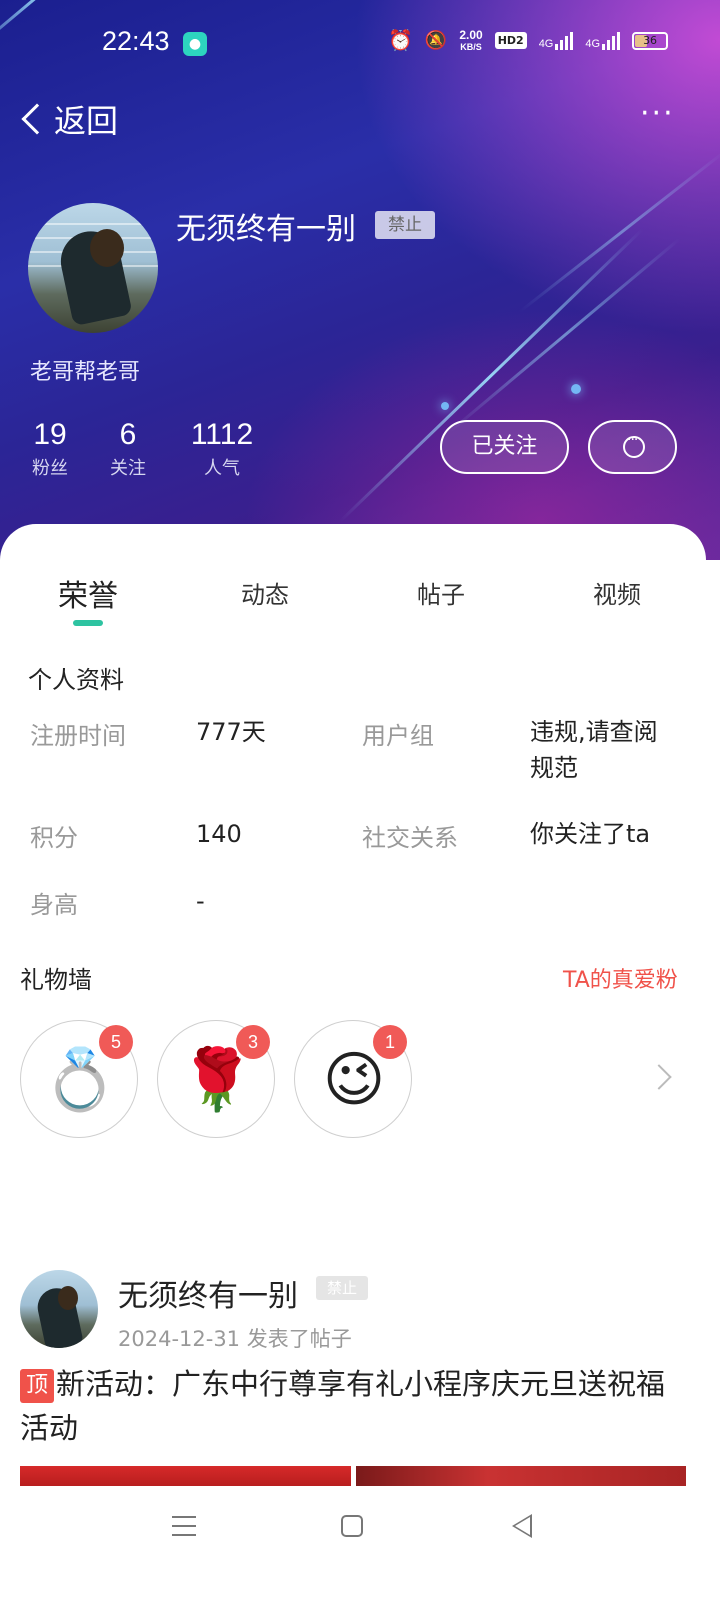  Describe the element at coordinates (128, 468) in the screenshot. I see `stat-label: 关注` at that location.